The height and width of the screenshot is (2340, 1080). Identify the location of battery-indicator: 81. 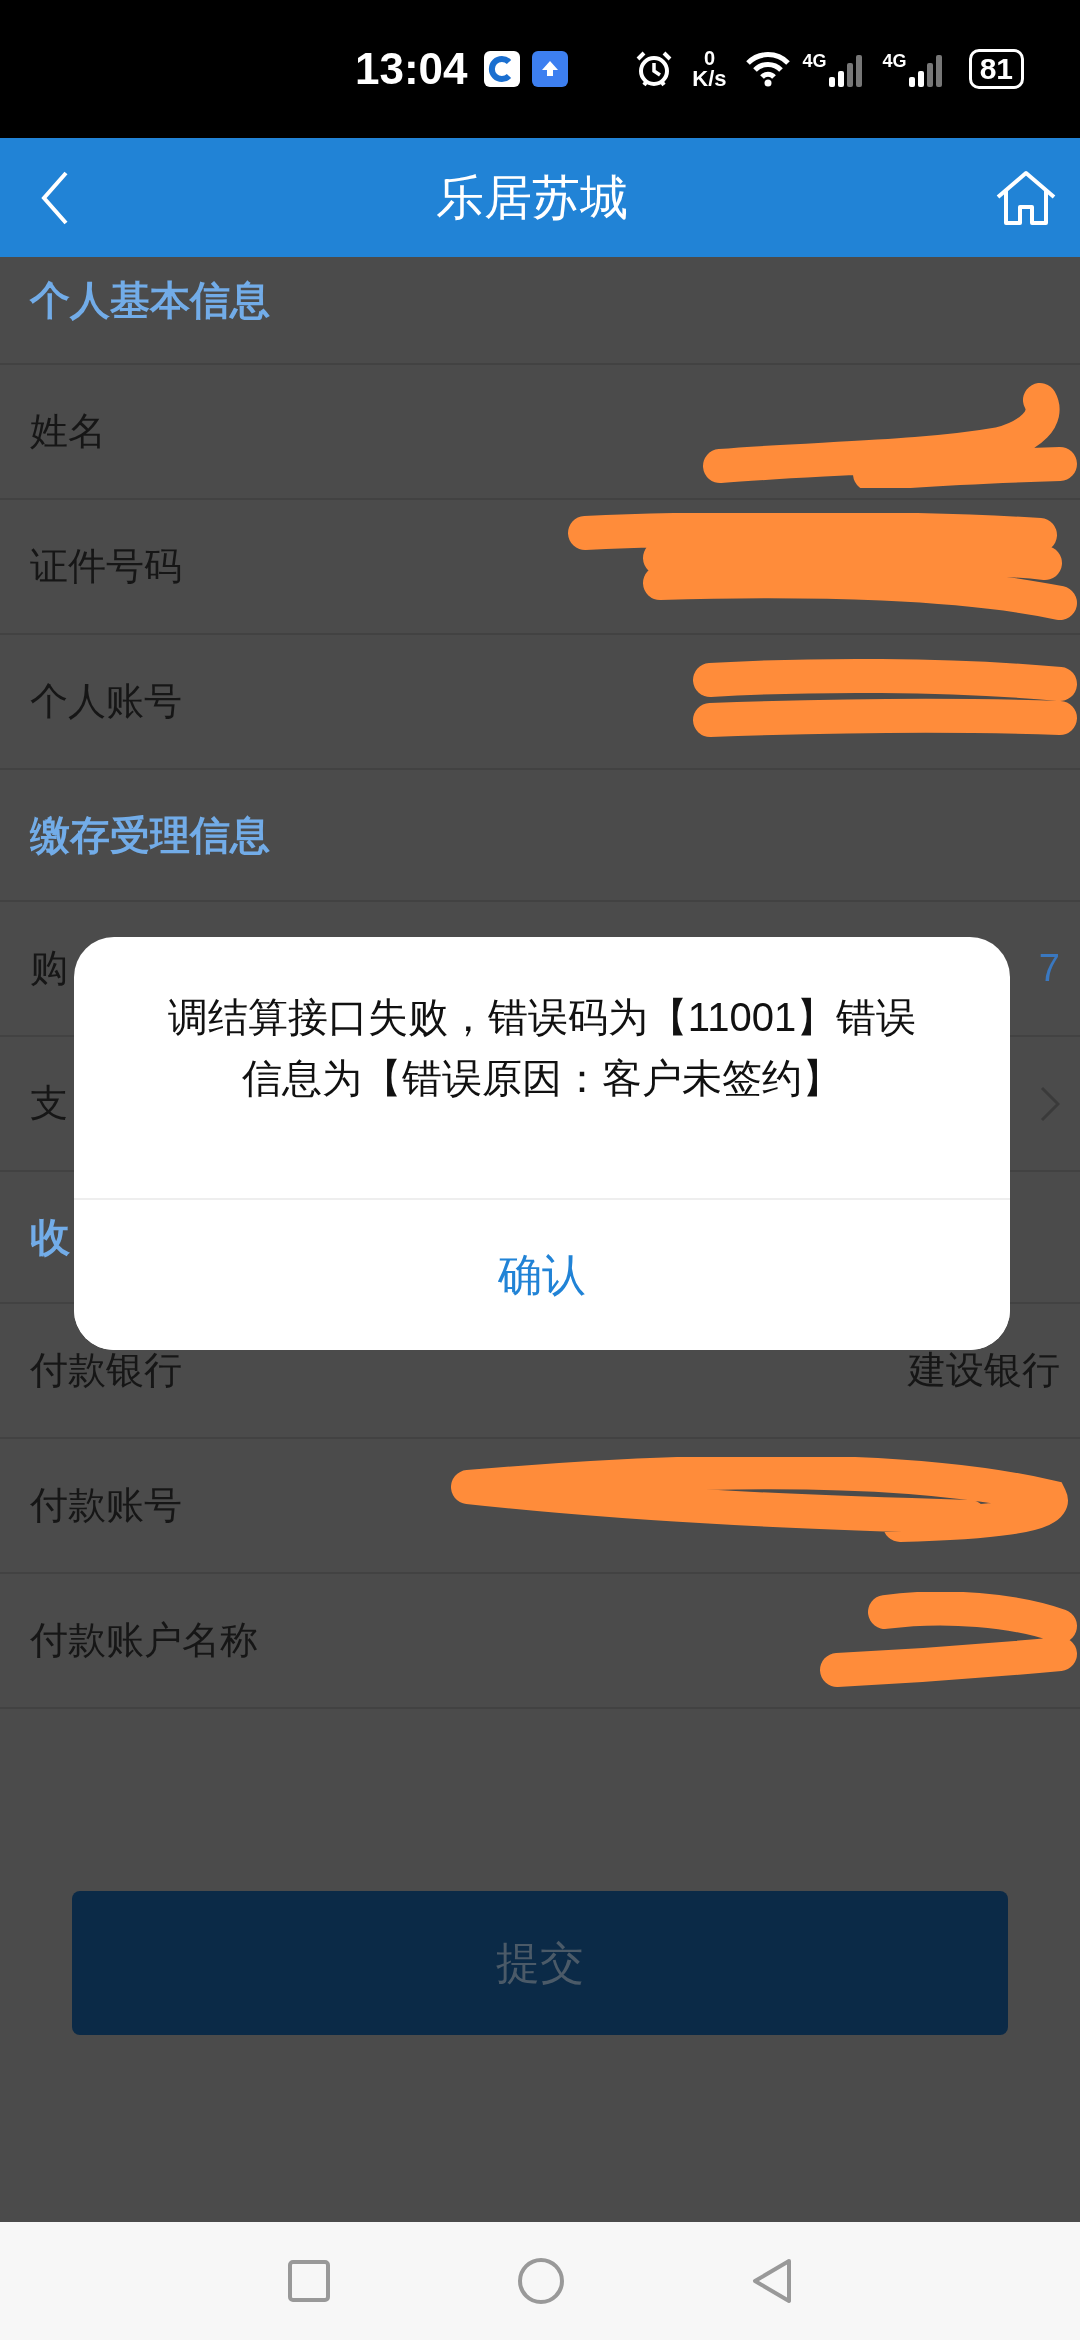
(996, 69).